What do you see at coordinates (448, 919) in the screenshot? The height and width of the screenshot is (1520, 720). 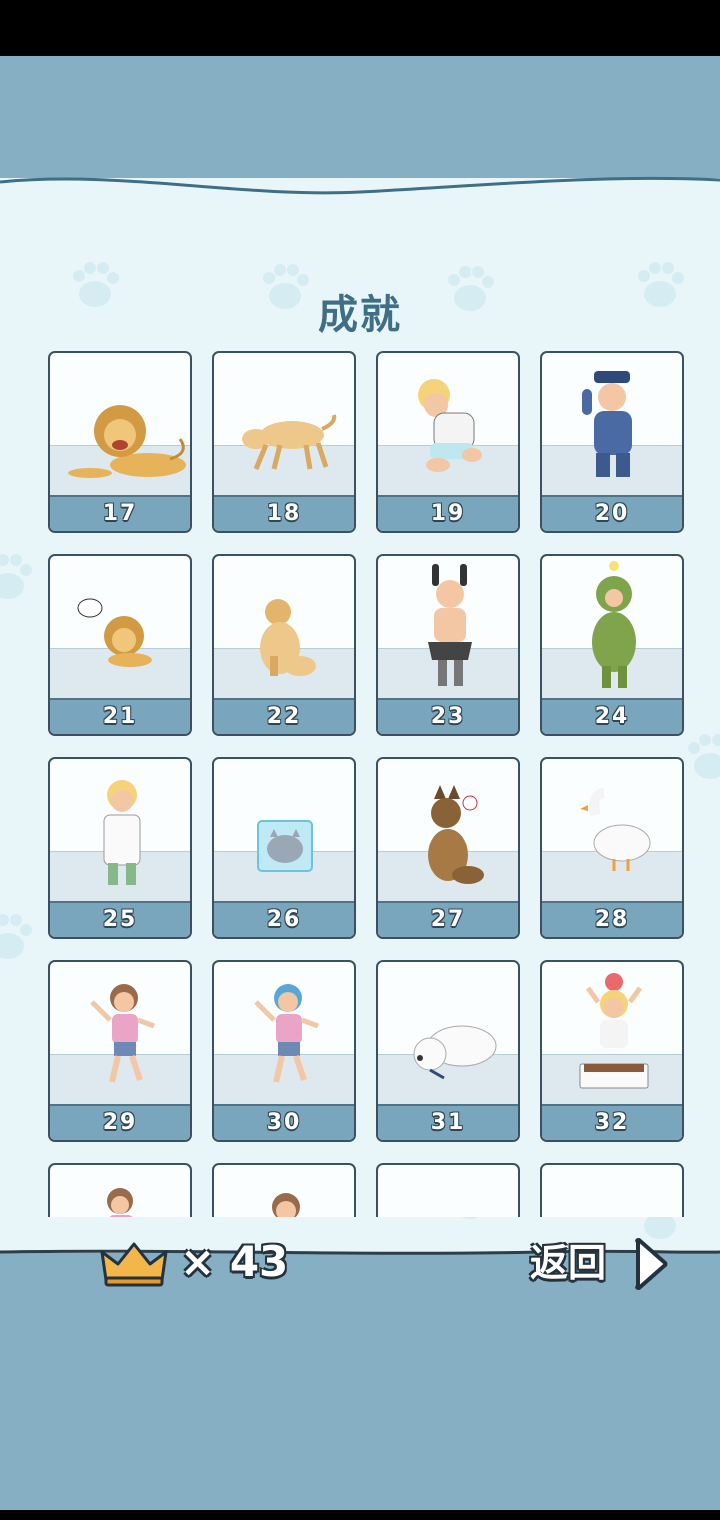 I see `card-number: 27` at bounding box center [448, 919].